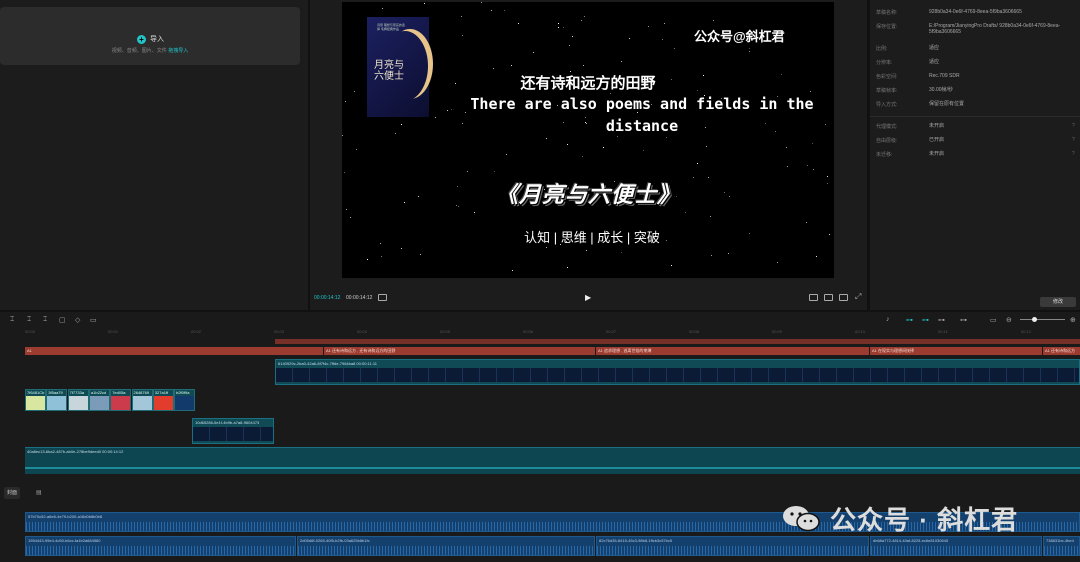 Image resolution: width=1080 pixels, height=562 pixels. What do you see at coordinates (588, 297) in the screenshot?
I see `play-button: ▶` at bounding box center [588, 297].